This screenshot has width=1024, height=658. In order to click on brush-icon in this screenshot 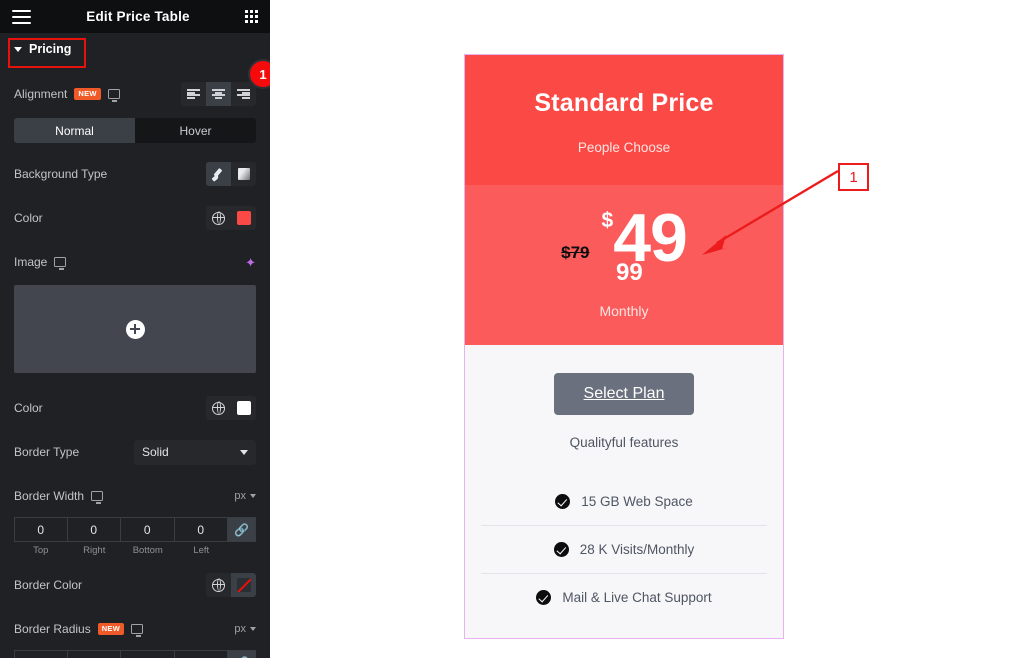, I will do `click(218, 174)`.